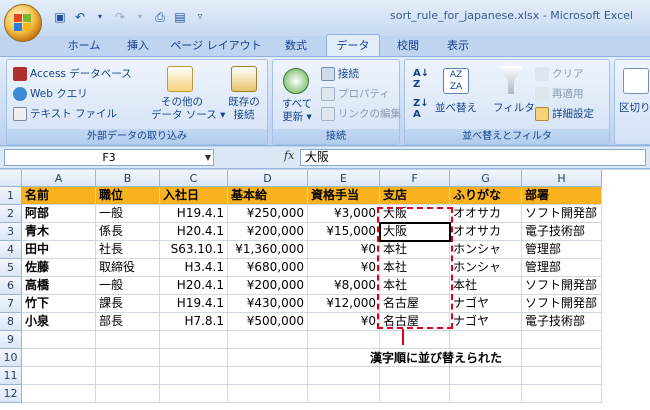 This screenshot has height=410, width=650. I want to click on connections-button: 接続, so click(340, 73).